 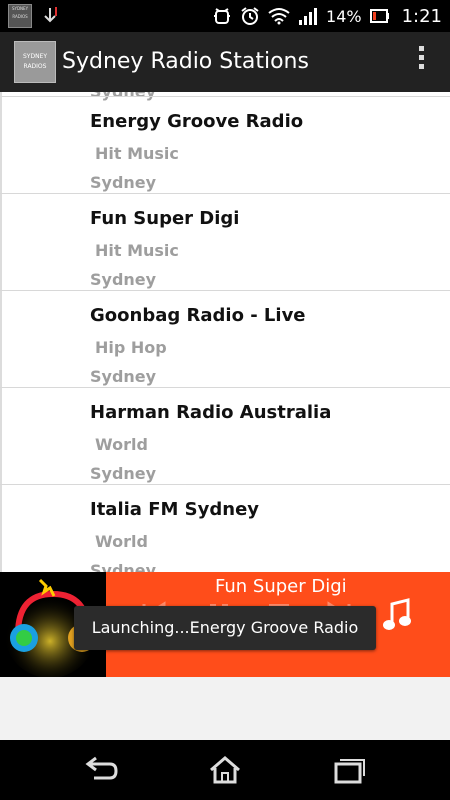 What do you see at coordinates (50, 15) in the screenshot?
I see `download-notification-icon` at bounding box center [50, 15].